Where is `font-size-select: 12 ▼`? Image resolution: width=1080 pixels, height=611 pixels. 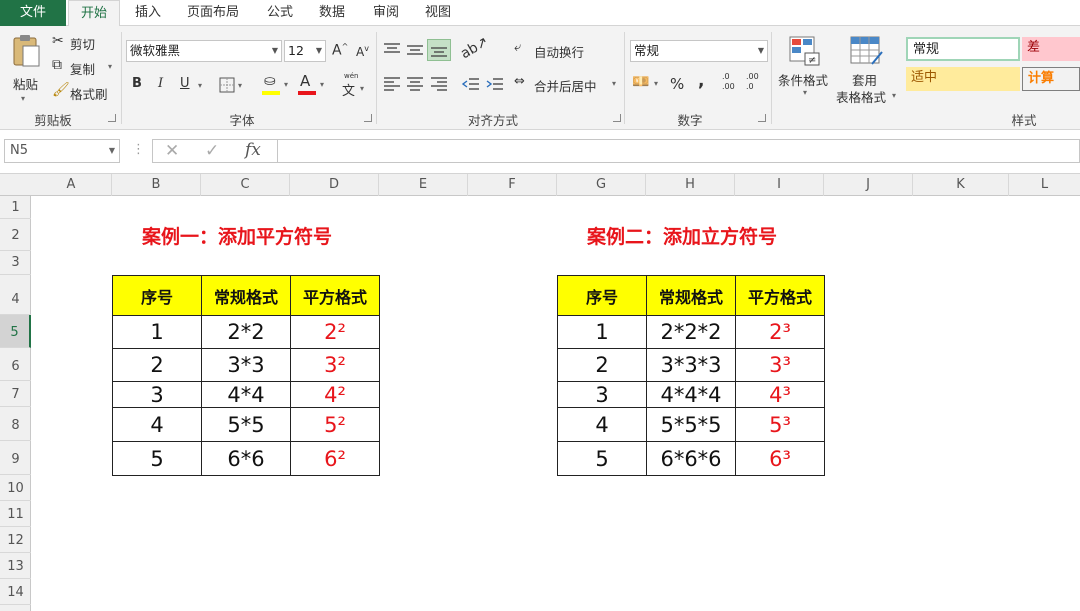 font-size-select: 12 ▼ is located at coordinates (305, 51).